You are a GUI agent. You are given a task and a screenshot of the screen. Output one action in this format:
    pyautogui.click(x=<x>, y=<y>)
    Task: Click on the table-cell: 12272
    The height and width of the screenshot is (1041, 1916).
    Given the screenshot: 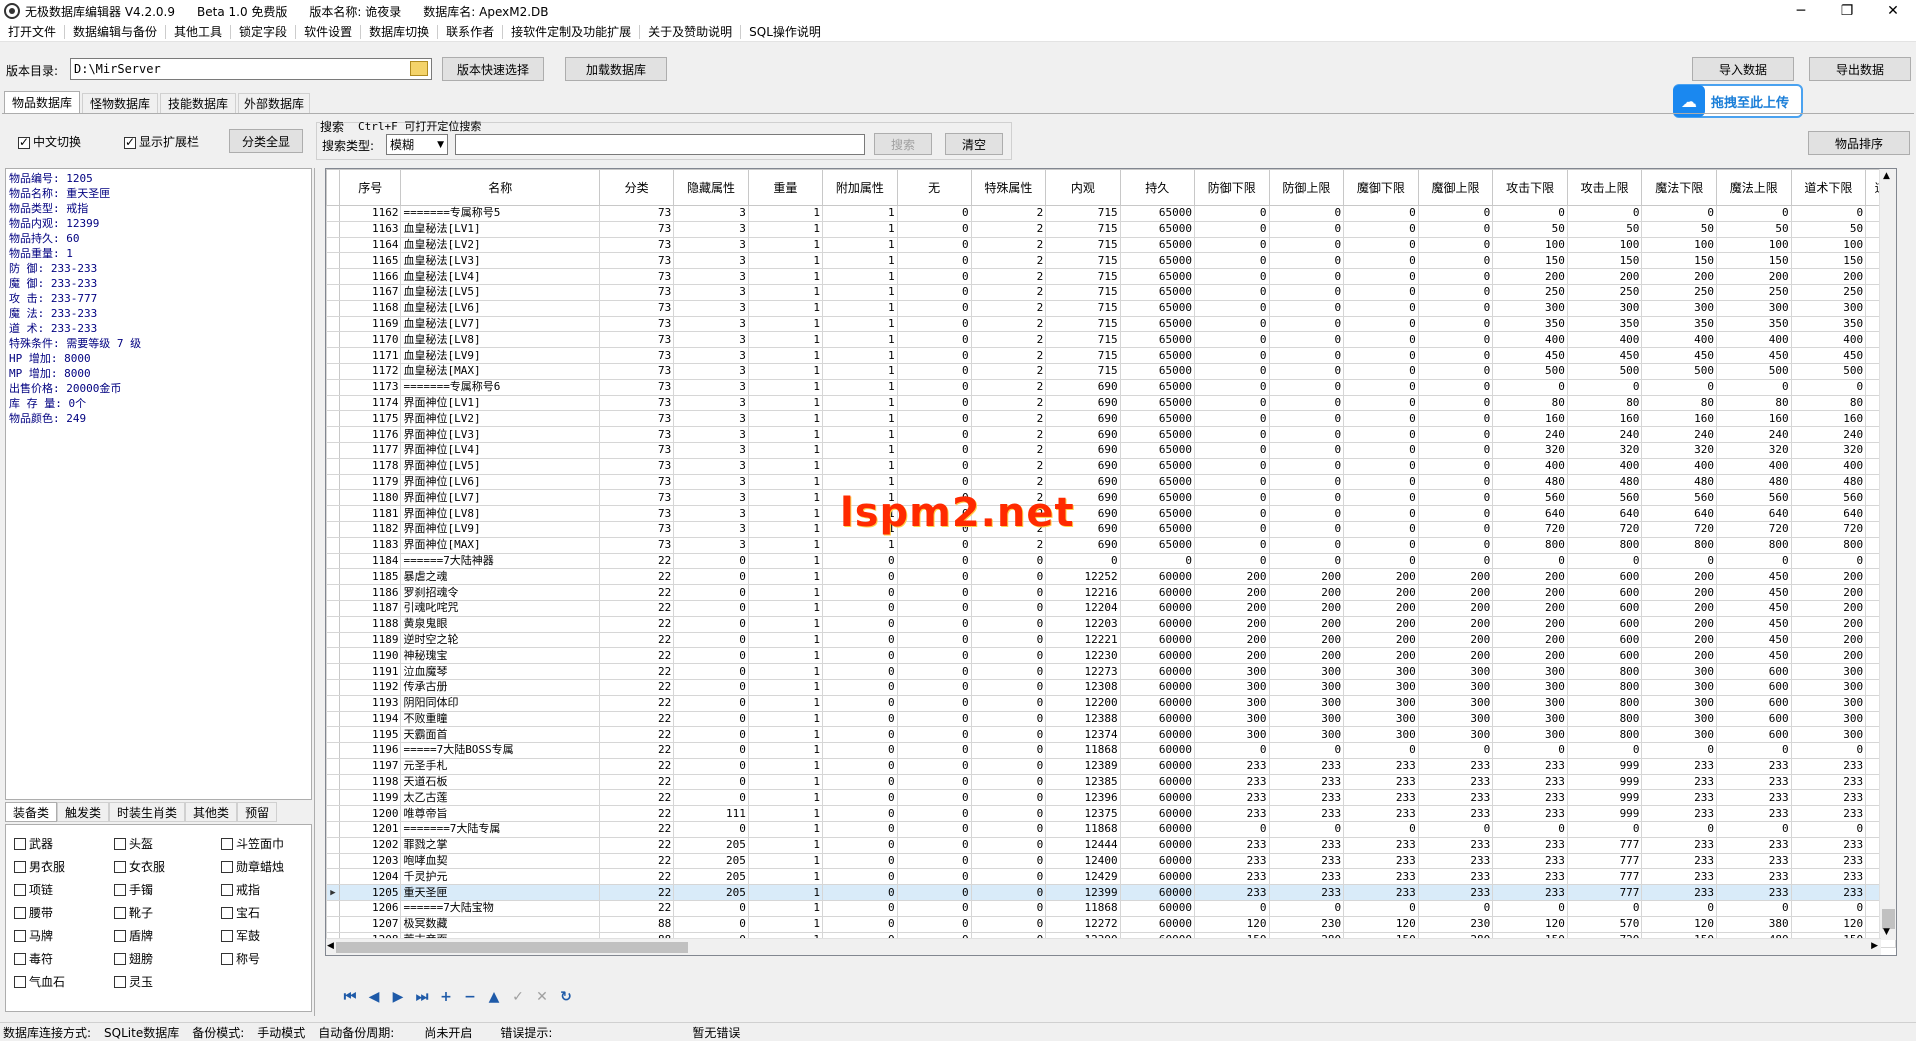 What is the action you would take?
    pyautogui.click(x=1083, y=924)
    